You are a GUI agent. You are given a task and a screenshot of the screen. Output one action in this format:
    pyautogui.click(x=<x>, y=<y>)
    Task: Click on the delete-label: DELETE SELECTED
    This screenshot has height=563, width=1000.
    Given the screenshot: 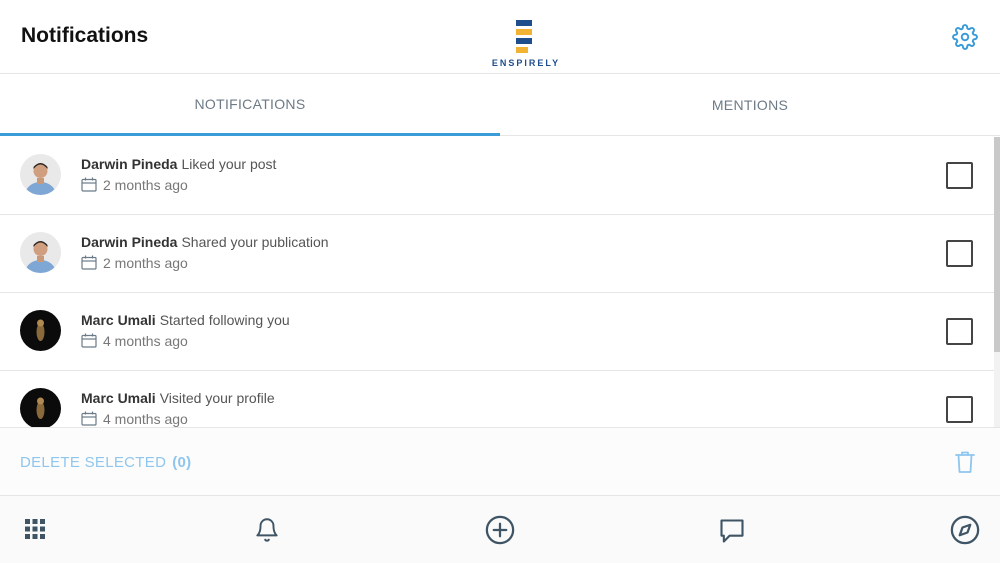 What is the action you would take?
    pyautogui.click(x=93, y=462)
    